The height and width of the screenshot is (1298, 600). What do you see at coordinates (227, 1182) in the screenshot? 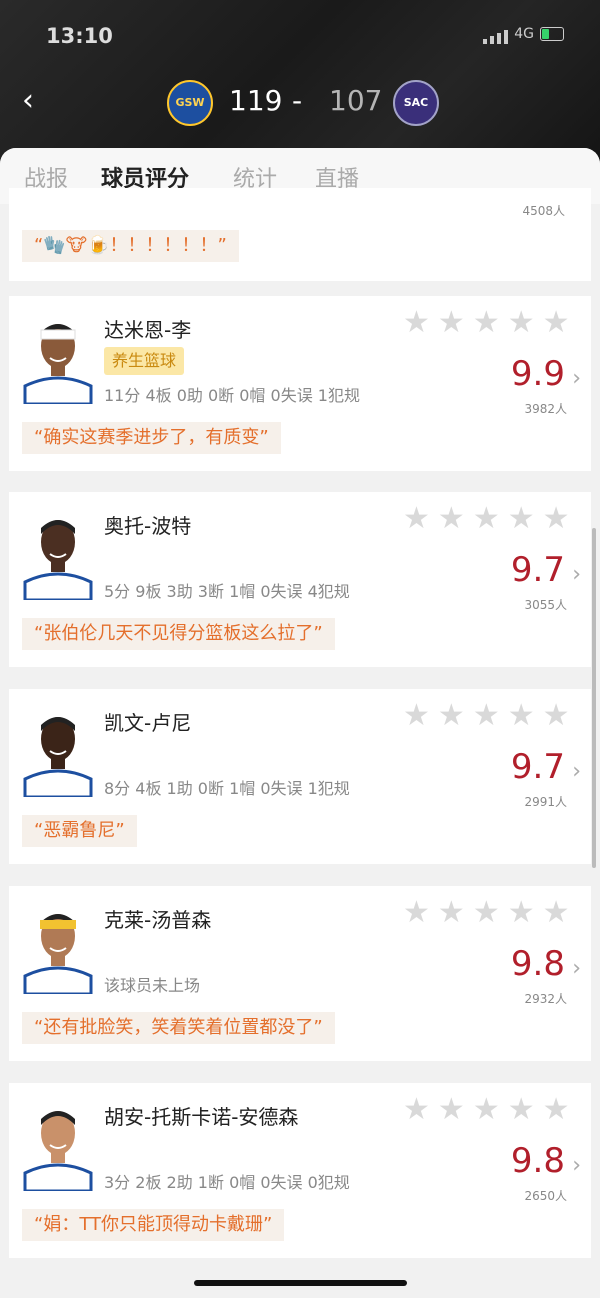
I see `player-stats: 3分 2板 2助 1断 0帽 0失误 0犯规` at bounding box center [227, 1182].